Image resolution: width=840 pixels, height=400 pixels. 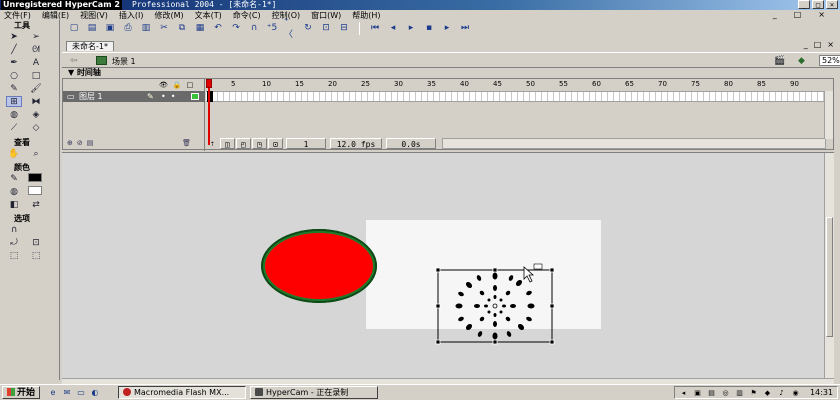 I want to click on fast-forward-icon: ⏭, so click(x=465, y=28).